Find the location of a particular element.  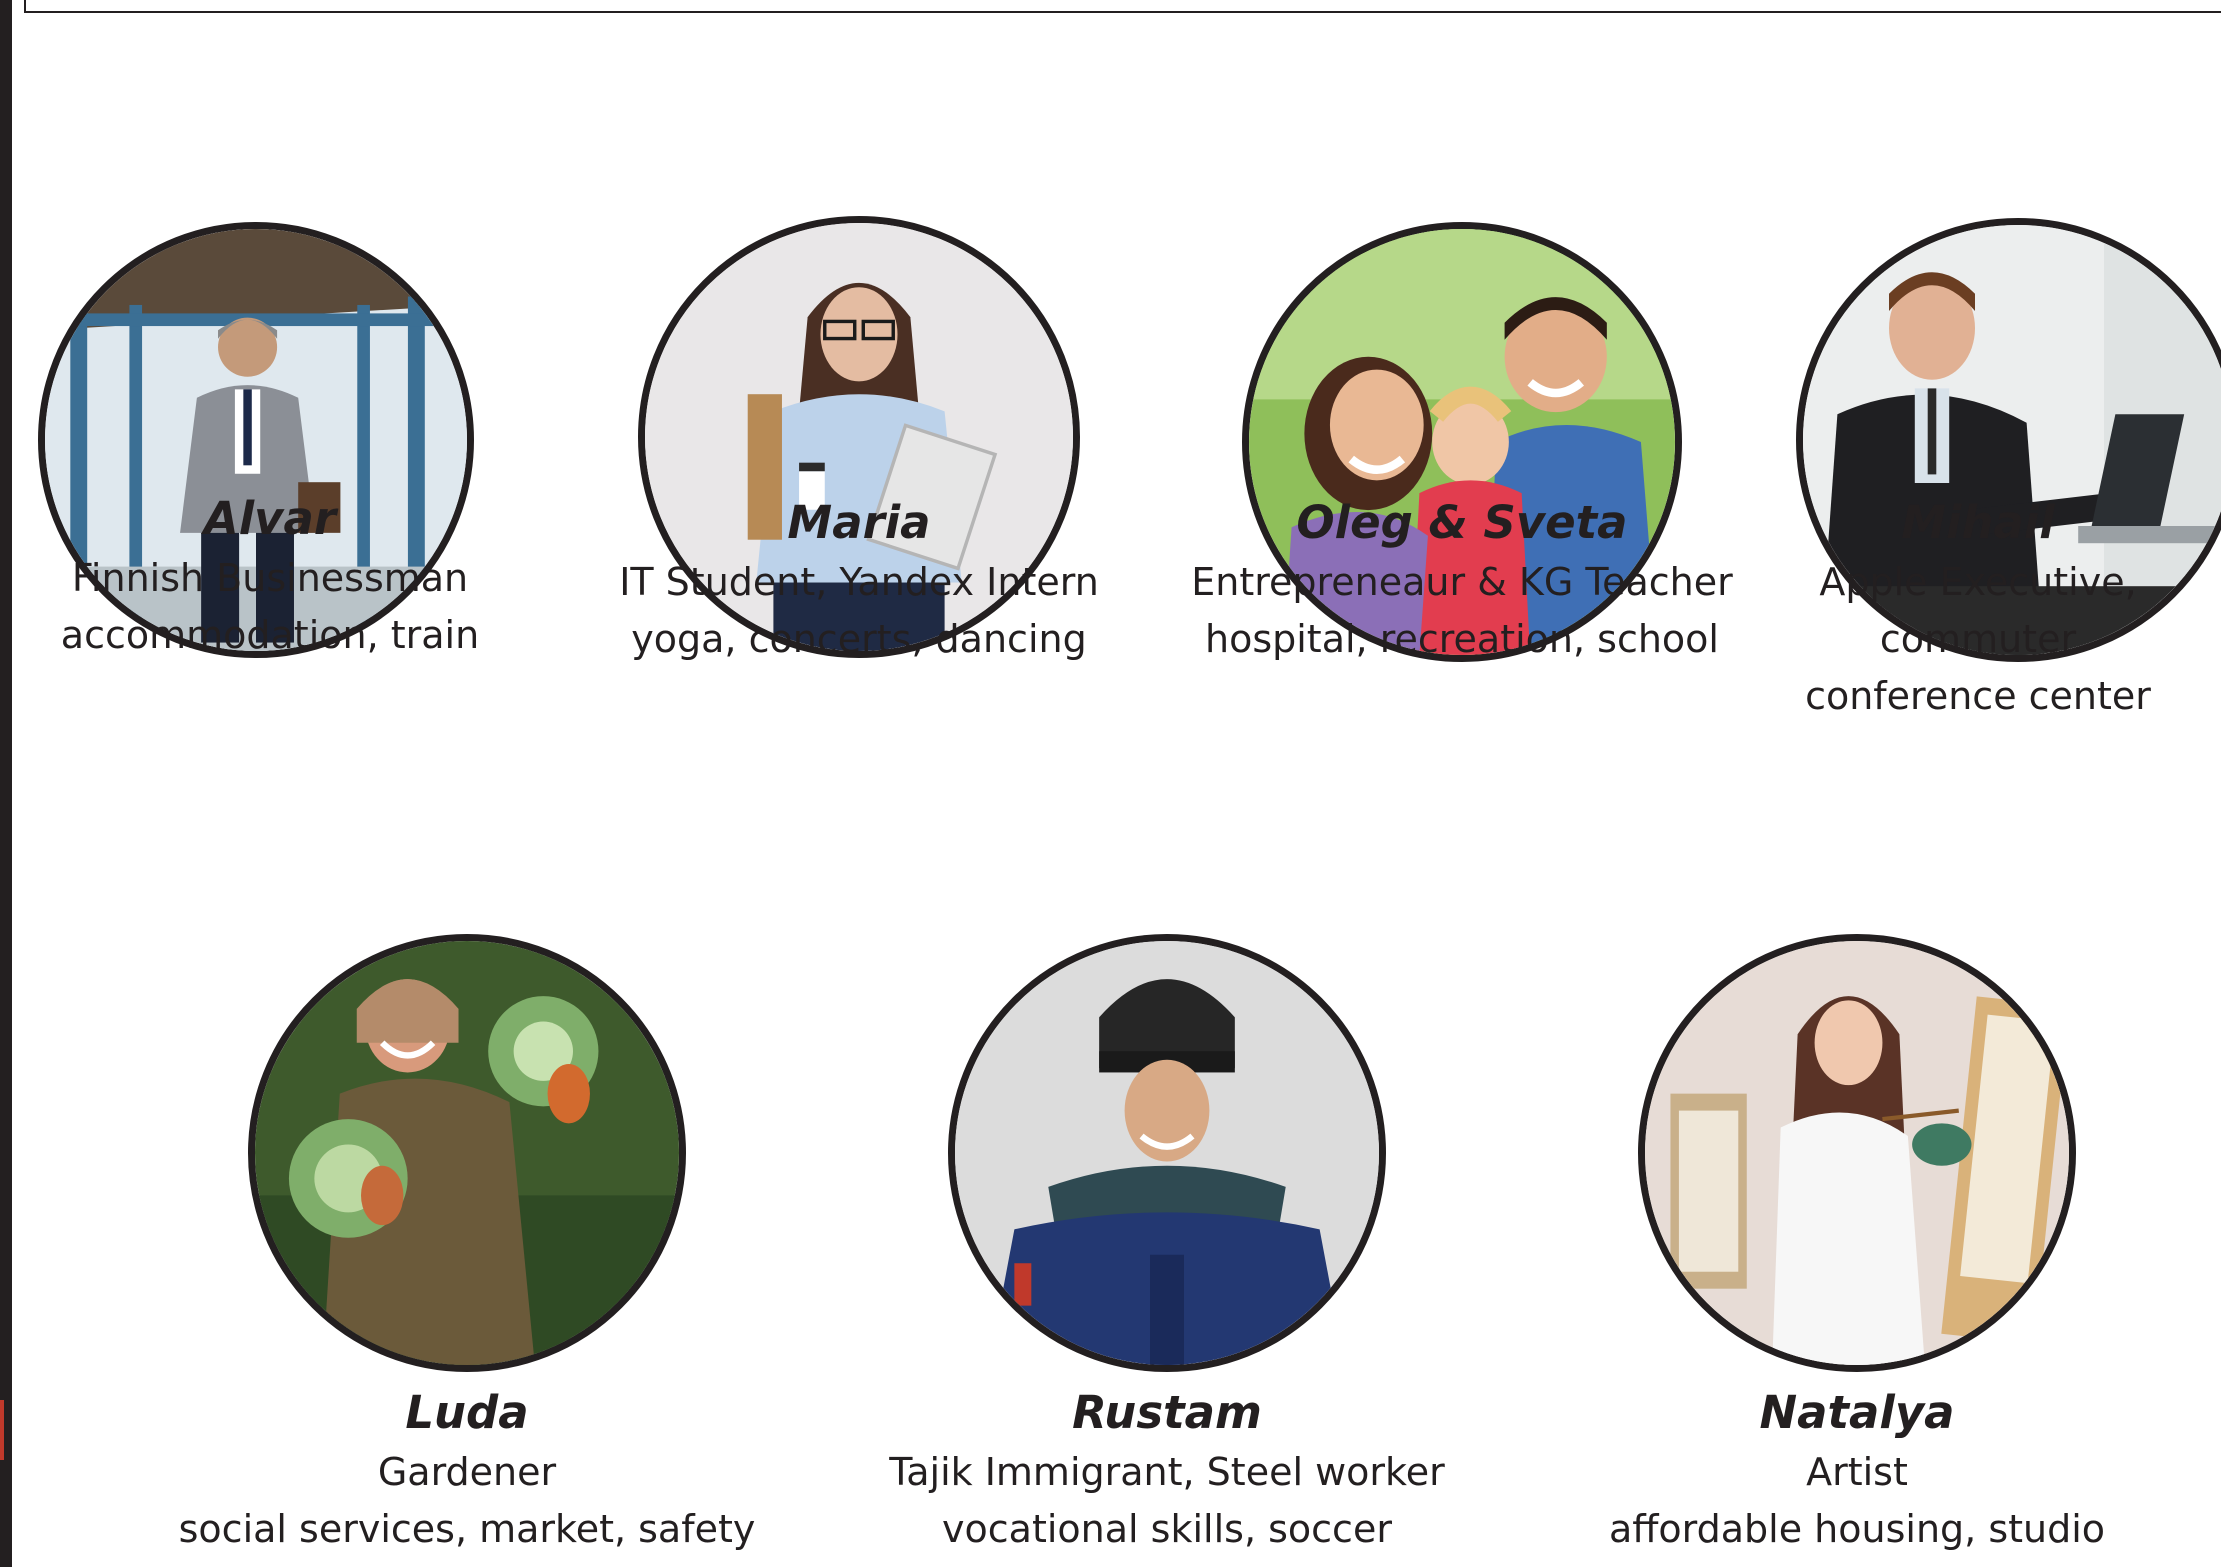

persona-name: Rustam is located at coordinates (1167, 1412).